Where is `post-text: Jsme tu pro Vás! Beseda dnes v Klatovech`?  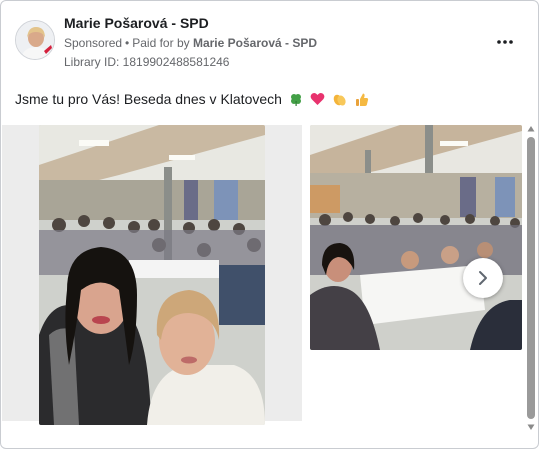 post-text: Jsme tu pro Vás! Beseda dnes v Klatovech is located at coordinates (192, 99).